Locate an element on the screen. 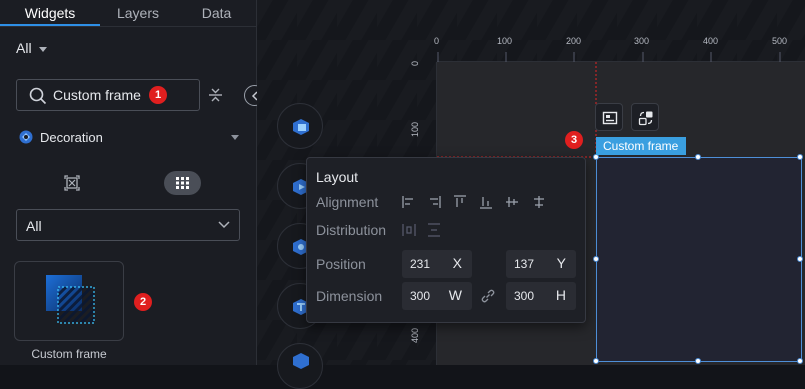  widget-card-custom-frame is located at coordinates (69, 301).